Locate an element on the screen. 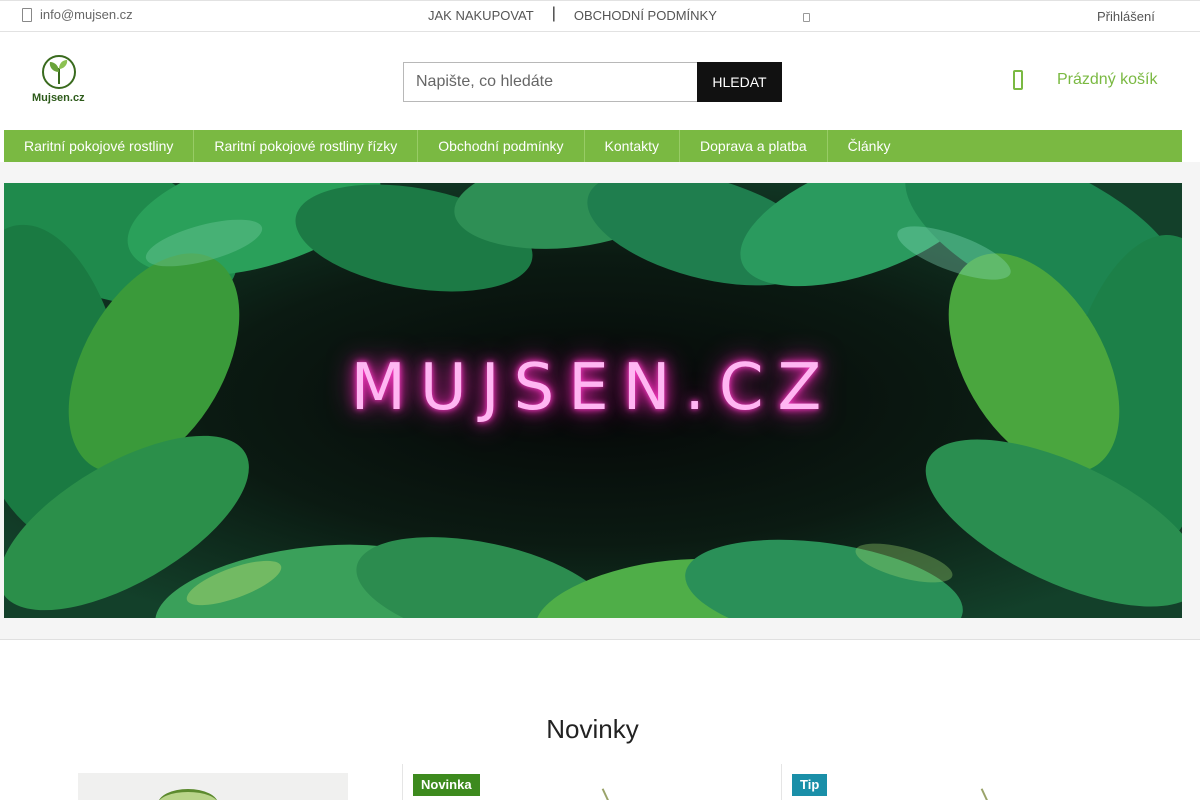  product-card: Novinka is located at coordinates (591, 782).